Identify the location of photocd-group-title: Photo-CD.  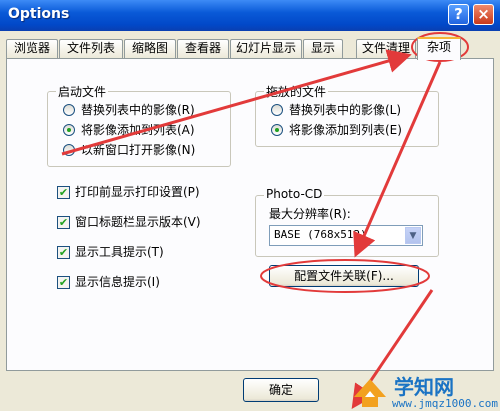
(294, 194).